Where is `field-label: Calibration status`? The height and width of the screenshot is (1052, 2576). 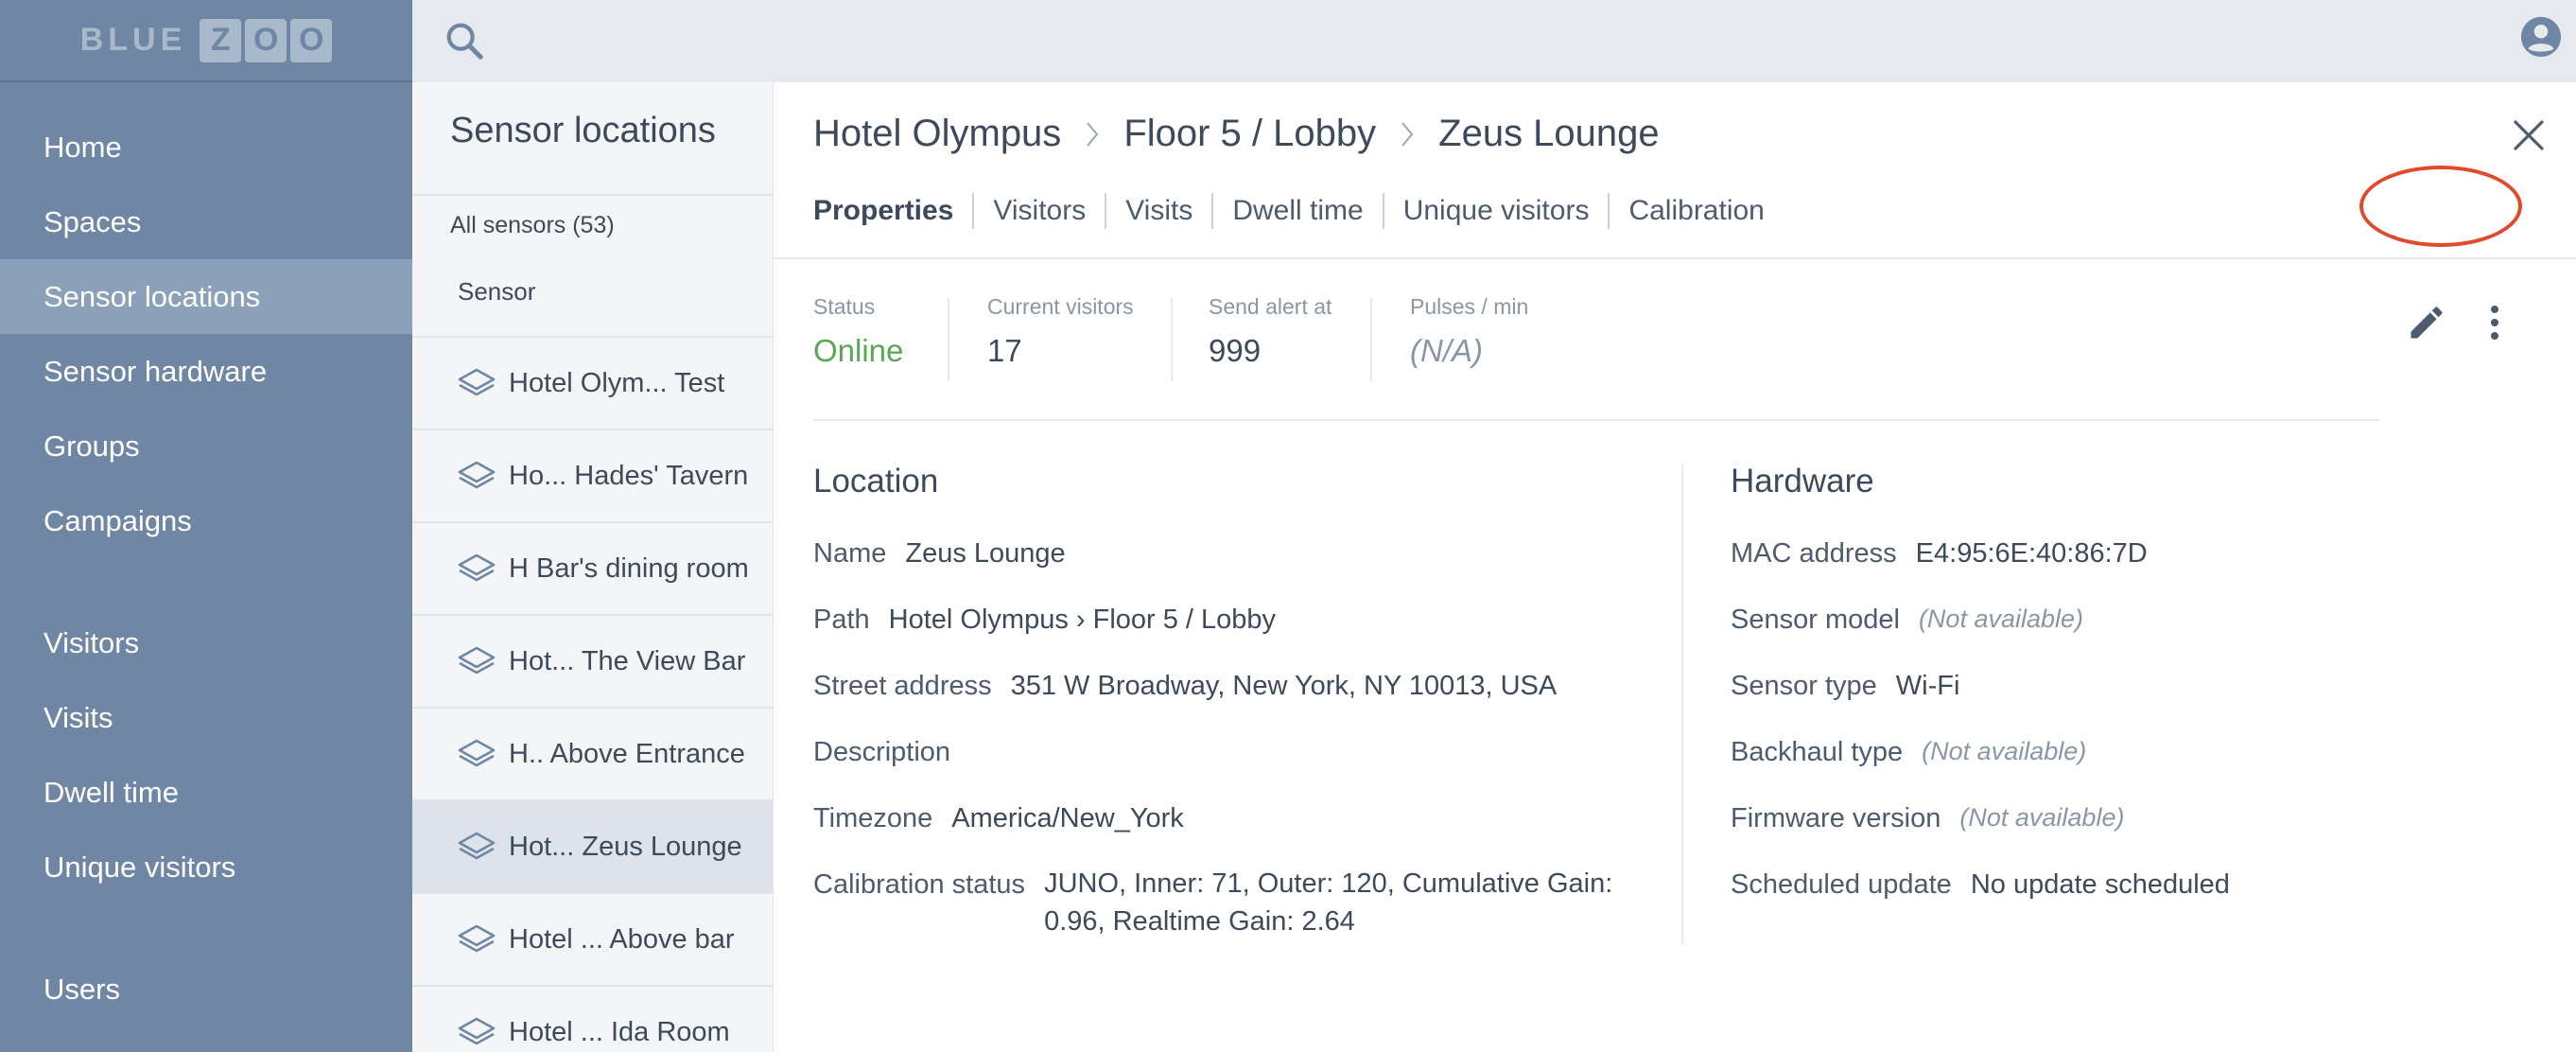
field-label: Calibration status is located at coordinates (919, 884).